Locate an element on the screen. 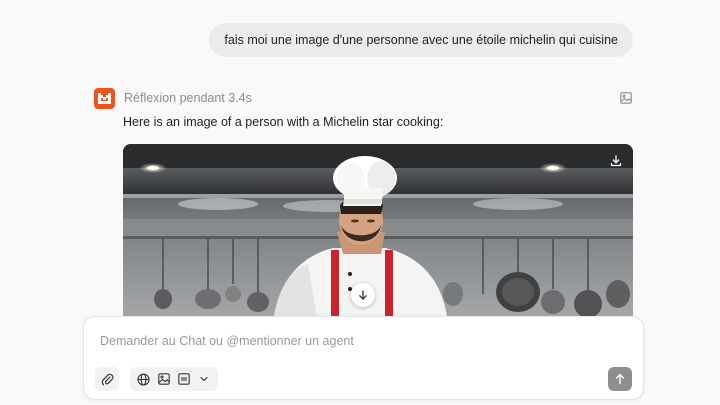 The image size is (720, 405). arrow-up-icon is located at coordinates (620, 379).